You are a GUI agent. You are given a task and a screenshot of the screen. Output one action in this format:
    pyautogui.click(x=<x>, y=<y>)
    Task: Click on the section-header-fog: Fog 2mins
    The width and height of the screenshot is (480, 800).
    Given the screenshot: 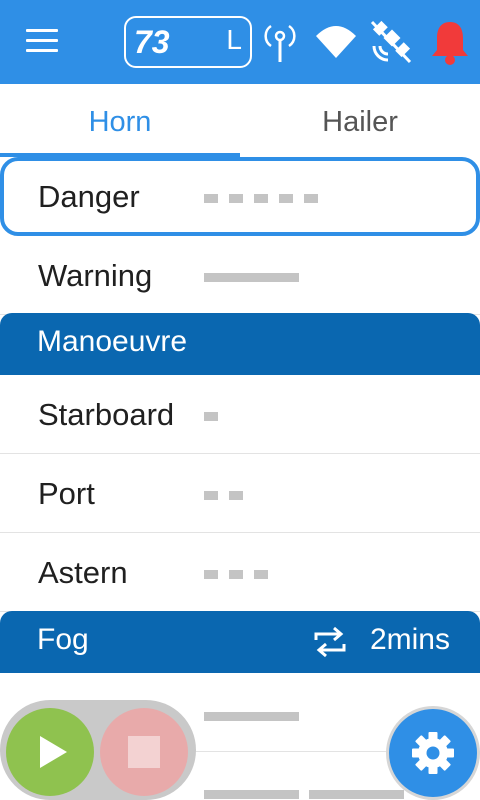 What is the action you would take?
    pyautogui.click(x=240, y=642)
    